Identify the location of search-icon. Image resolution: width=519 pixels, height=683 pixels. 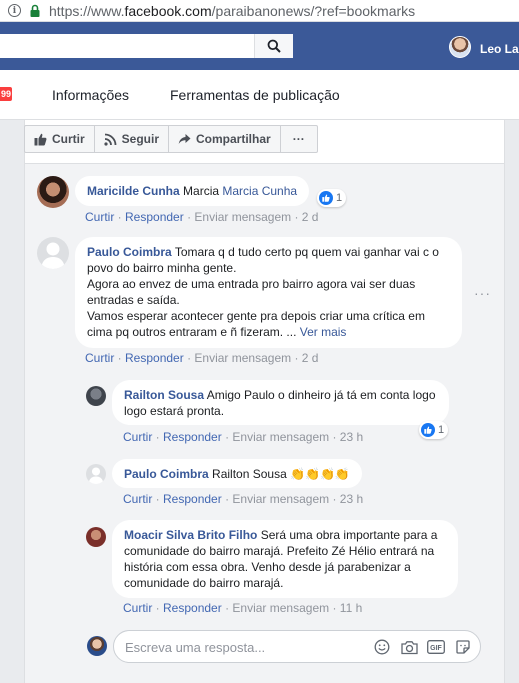
(274, 46).